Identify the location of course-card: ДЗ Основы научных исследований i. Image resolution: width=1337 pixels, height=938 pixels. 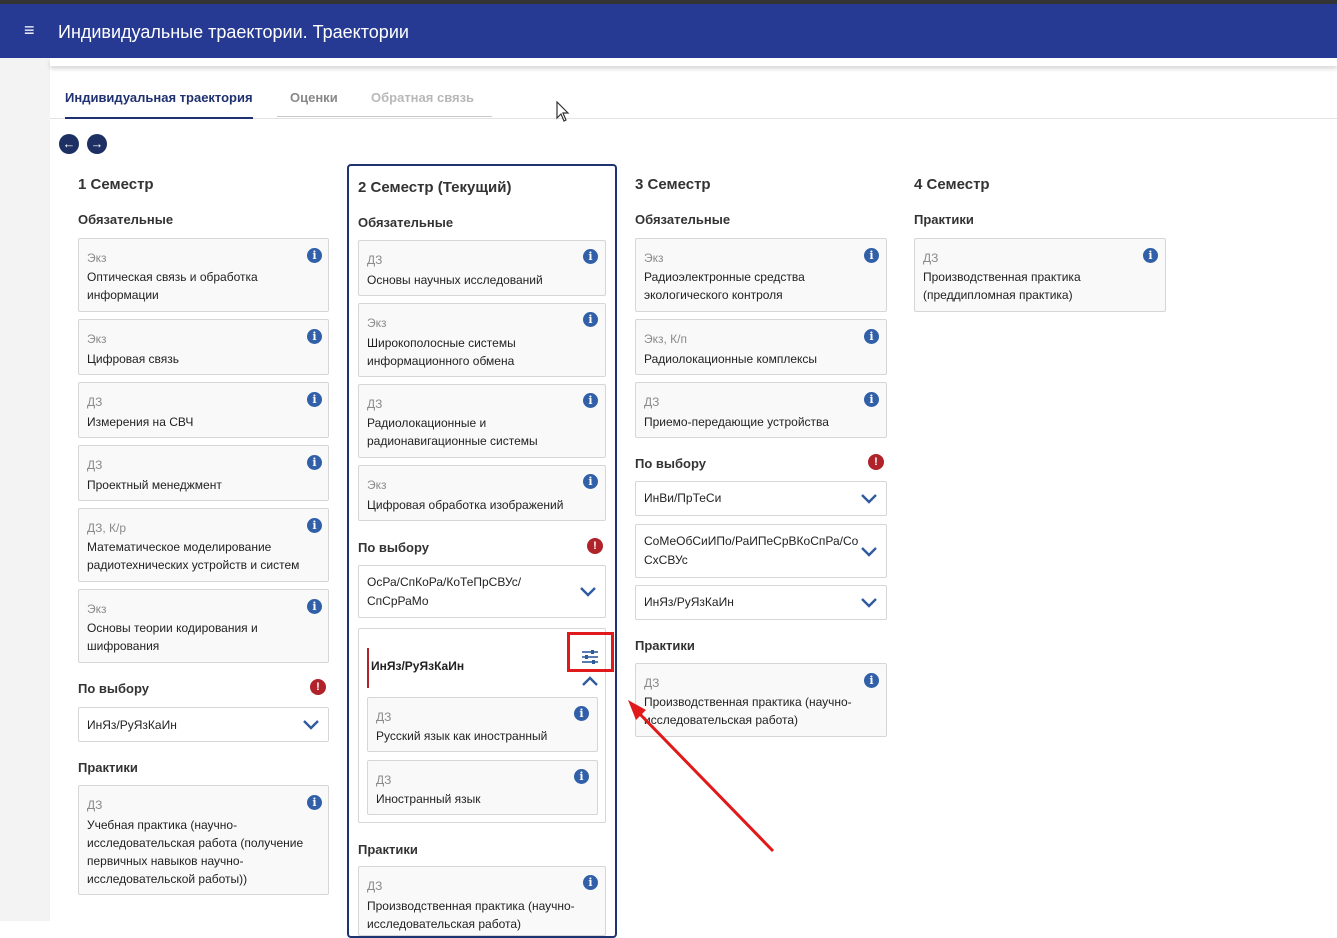
(482, 268).